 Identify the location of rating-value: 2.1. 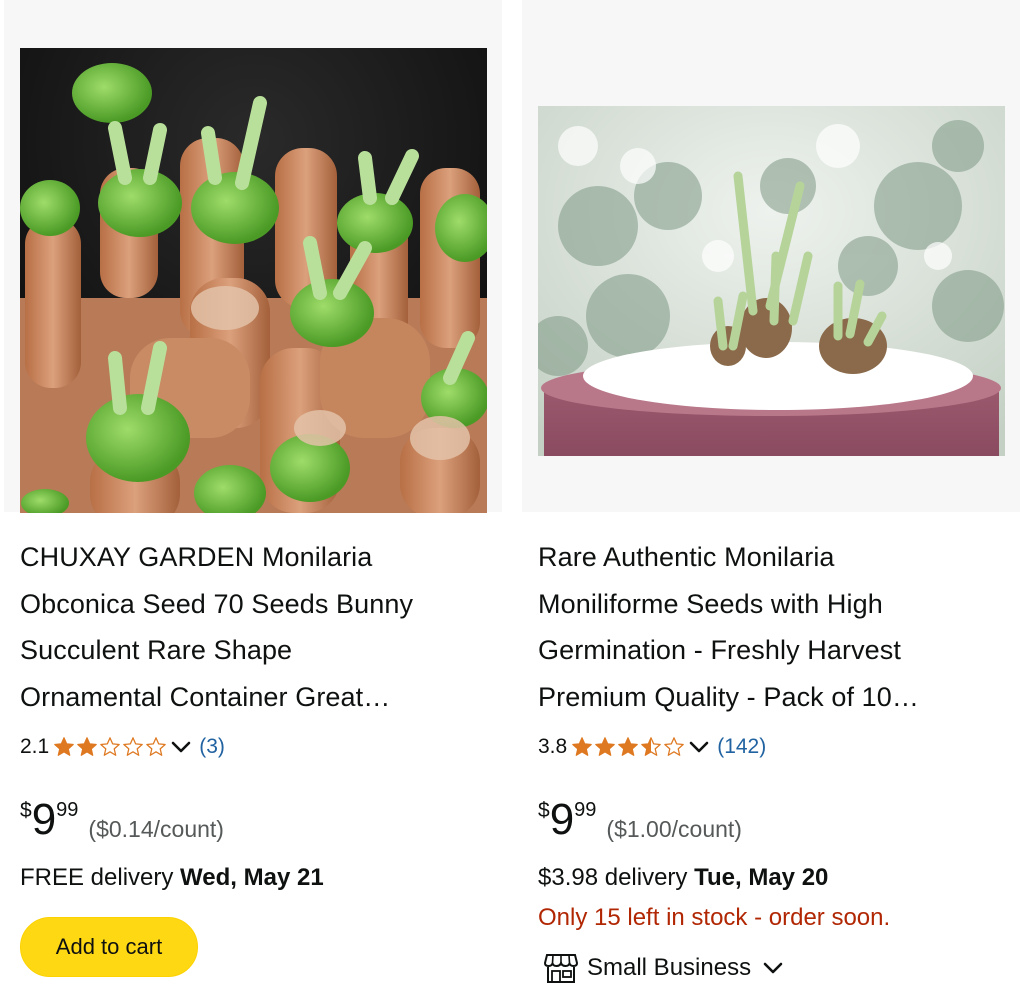
(35, 746).